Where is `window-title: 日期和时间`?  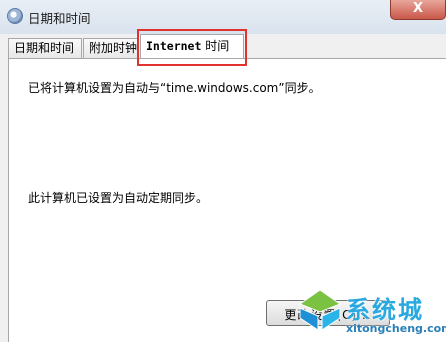
window-title: 日期和时间 is located at coordinates (59, 18).